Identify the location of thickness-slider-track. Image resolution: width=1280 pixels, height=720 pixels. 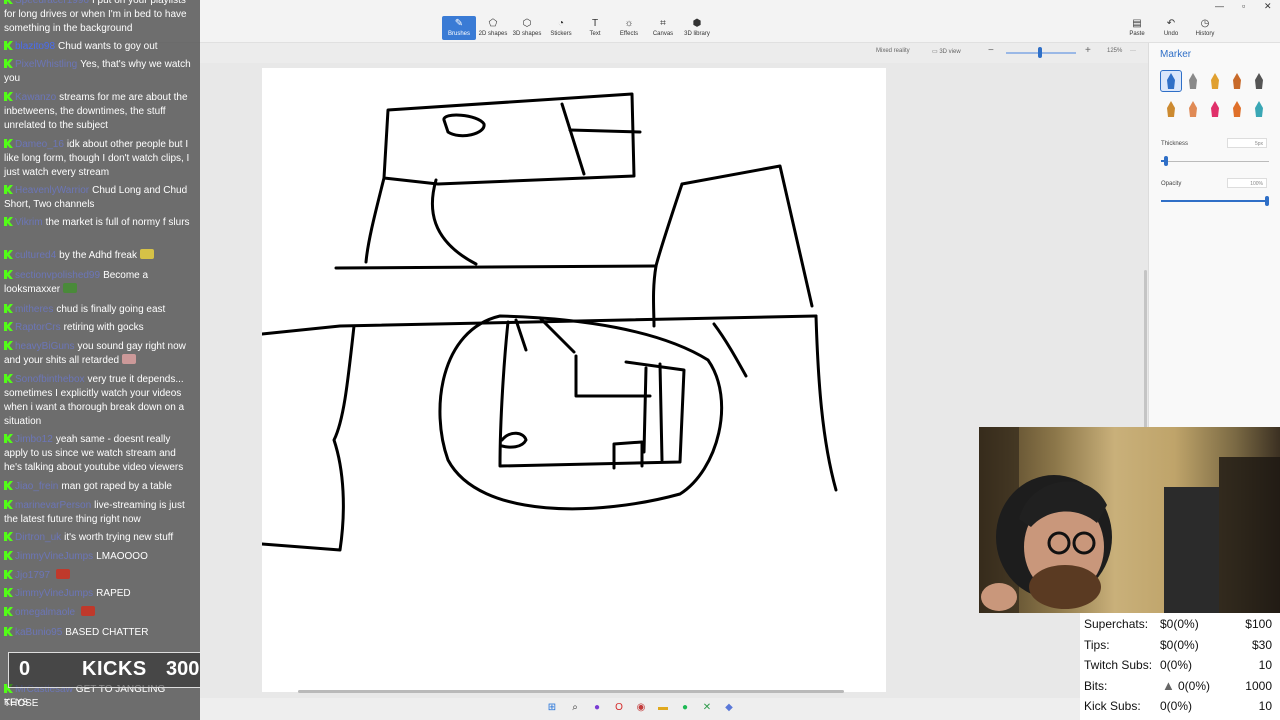
(1215, 161).